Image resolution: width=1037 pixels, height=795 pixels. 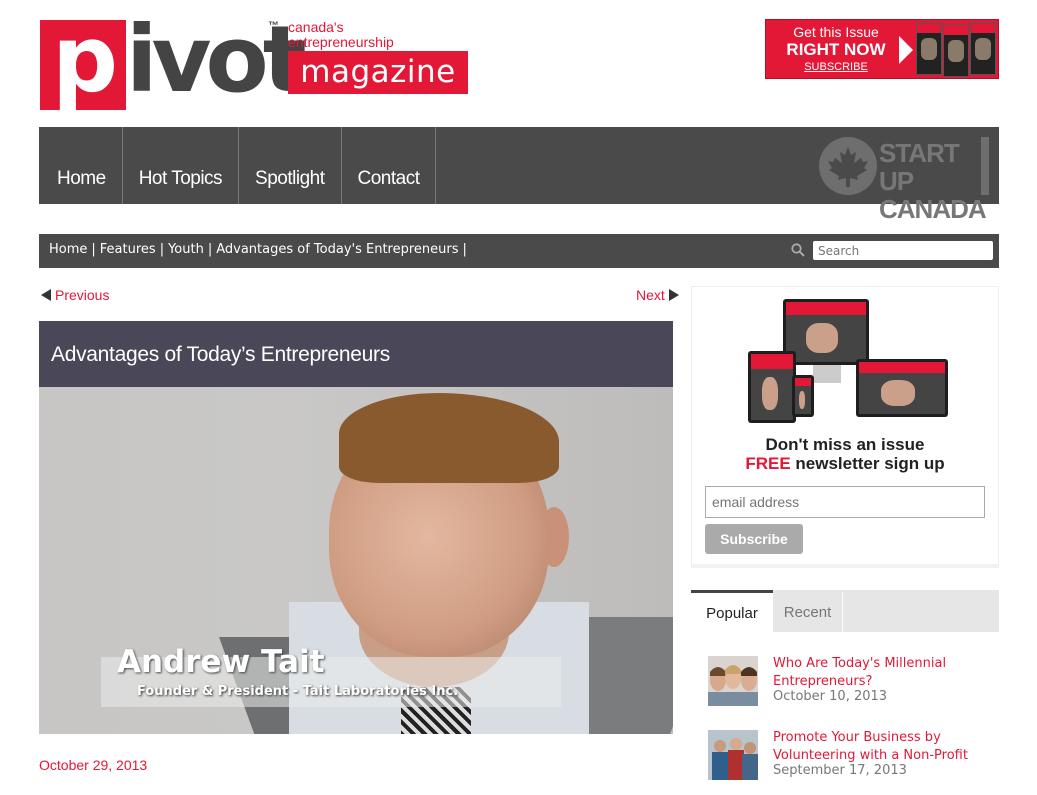 What do you see at coordinates (902, 388) in the screenshot?
I see `device-laptop` at bounding box center [902, 388].